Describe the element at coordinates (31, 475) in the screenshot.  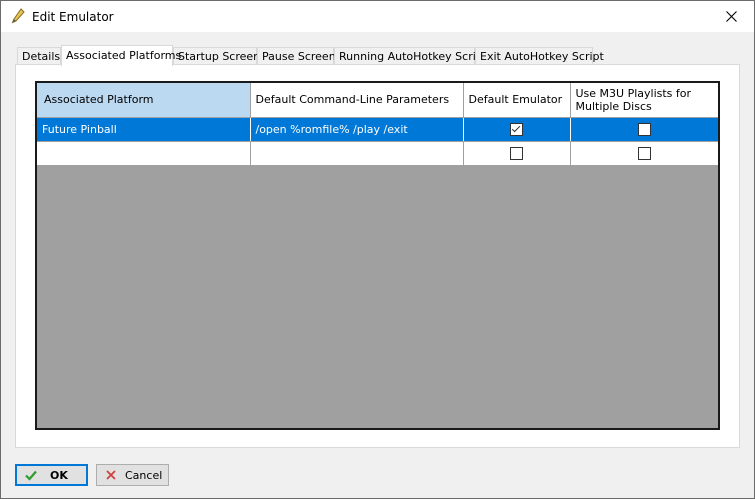
I see `checkmark-icon` at that location.